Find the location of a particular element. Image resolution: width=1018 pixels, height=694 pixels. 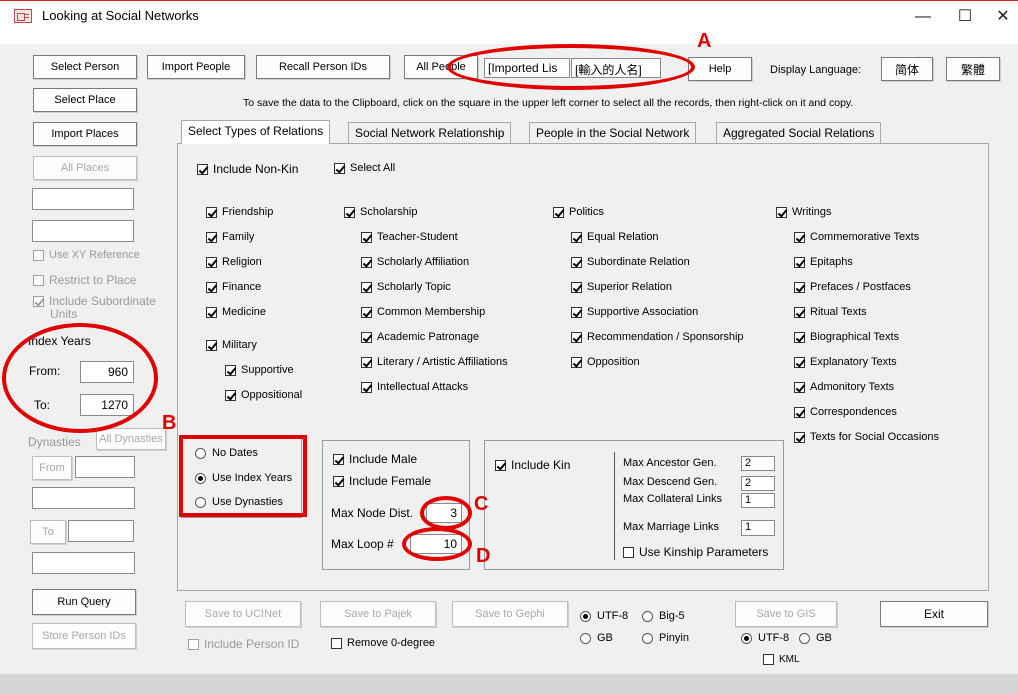

texts-for-social-occasions-checkbox: Texts for Social Occasions is located at coordinates (866, 437).